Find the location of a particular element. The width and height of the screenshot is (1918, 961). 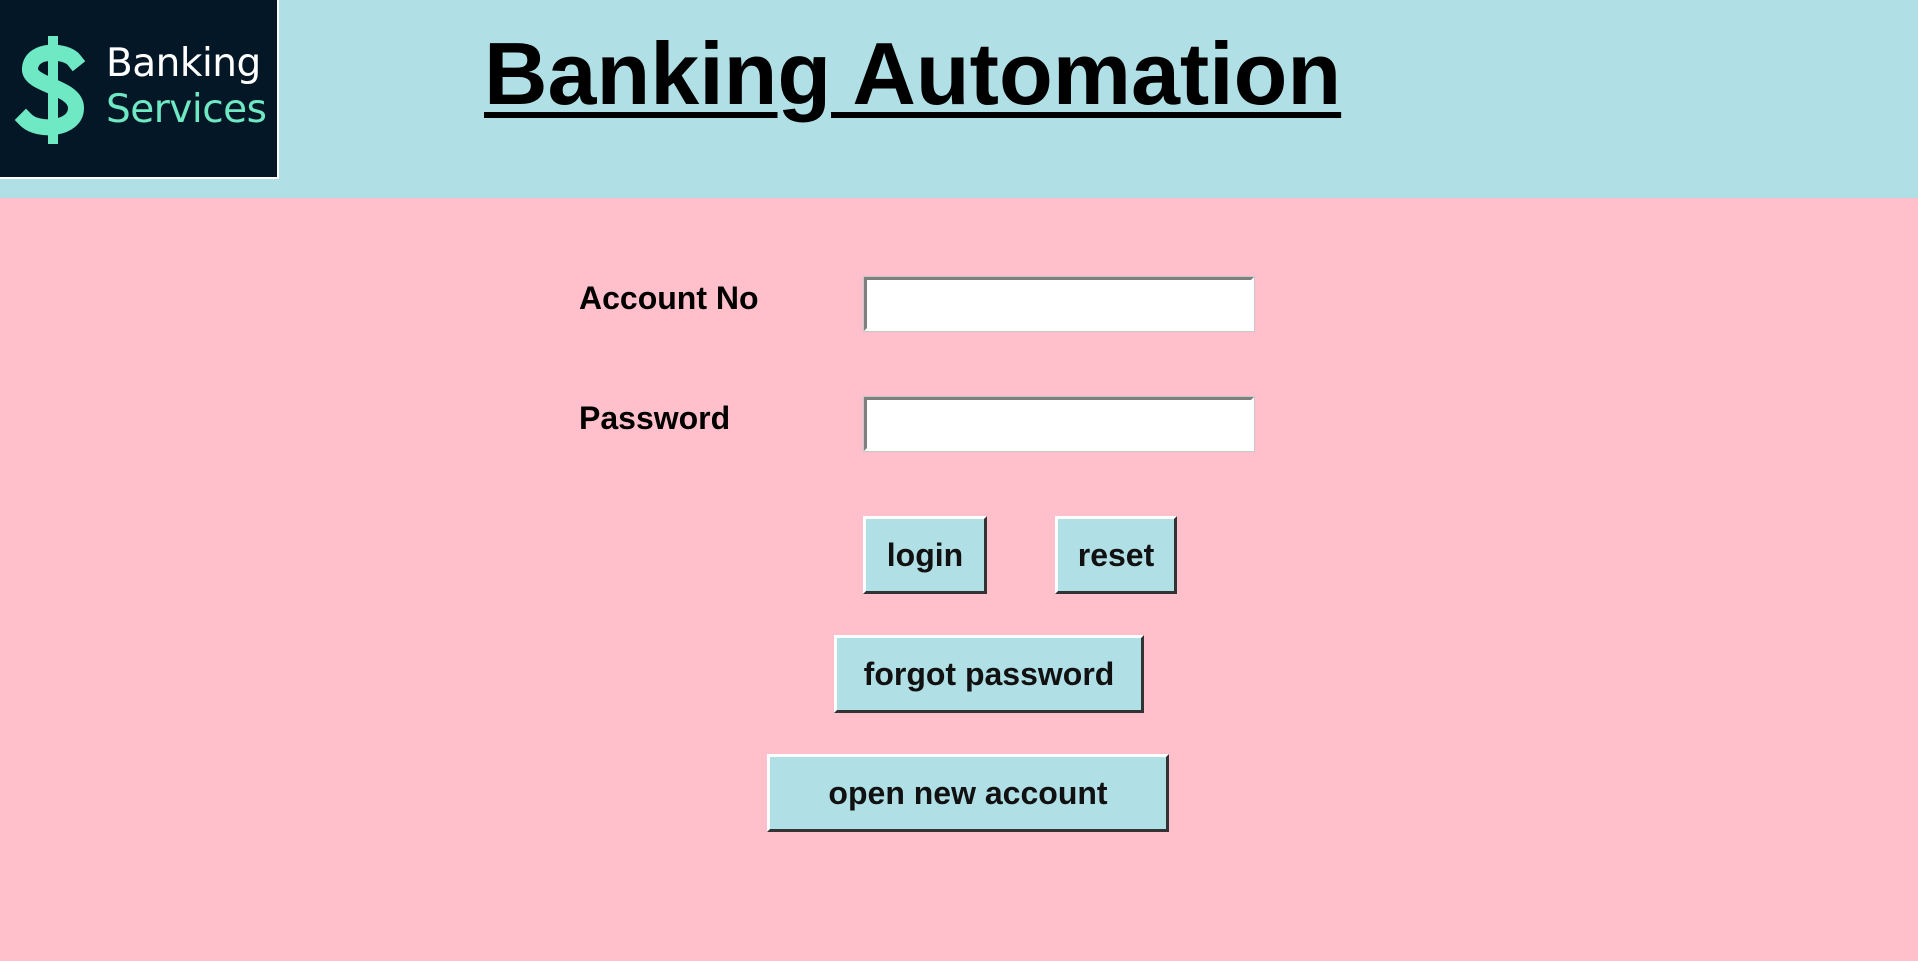

login-button: login is located at coordinates (925, 555).